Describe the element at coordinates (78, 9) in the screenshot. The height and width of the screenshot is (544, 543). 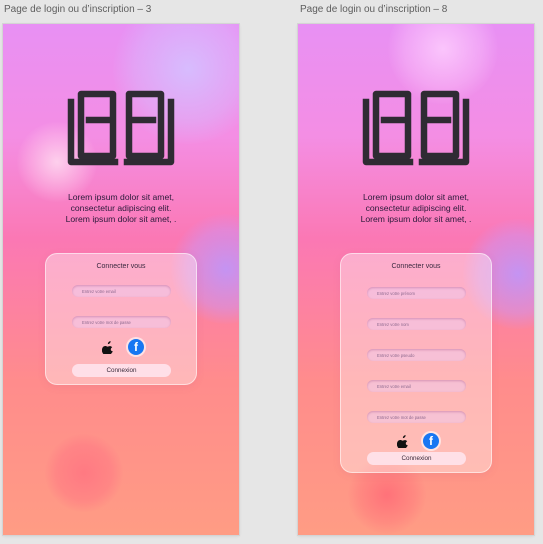
I see `artboard-title: Page de login ou d’inscription – 3` at that location.